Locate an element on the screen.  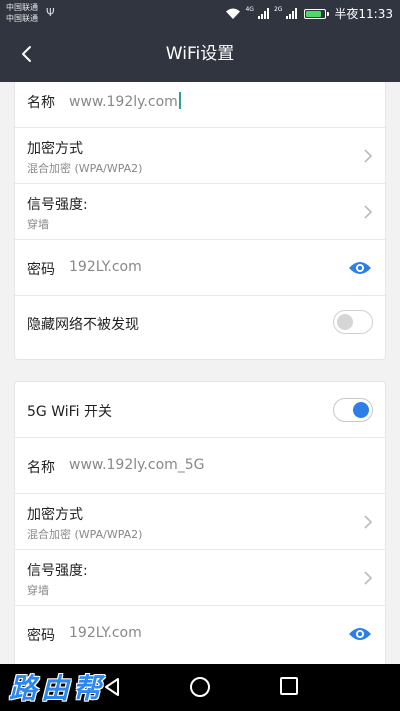
5g-password-label: 密码 is located at coordinates (41, 636).